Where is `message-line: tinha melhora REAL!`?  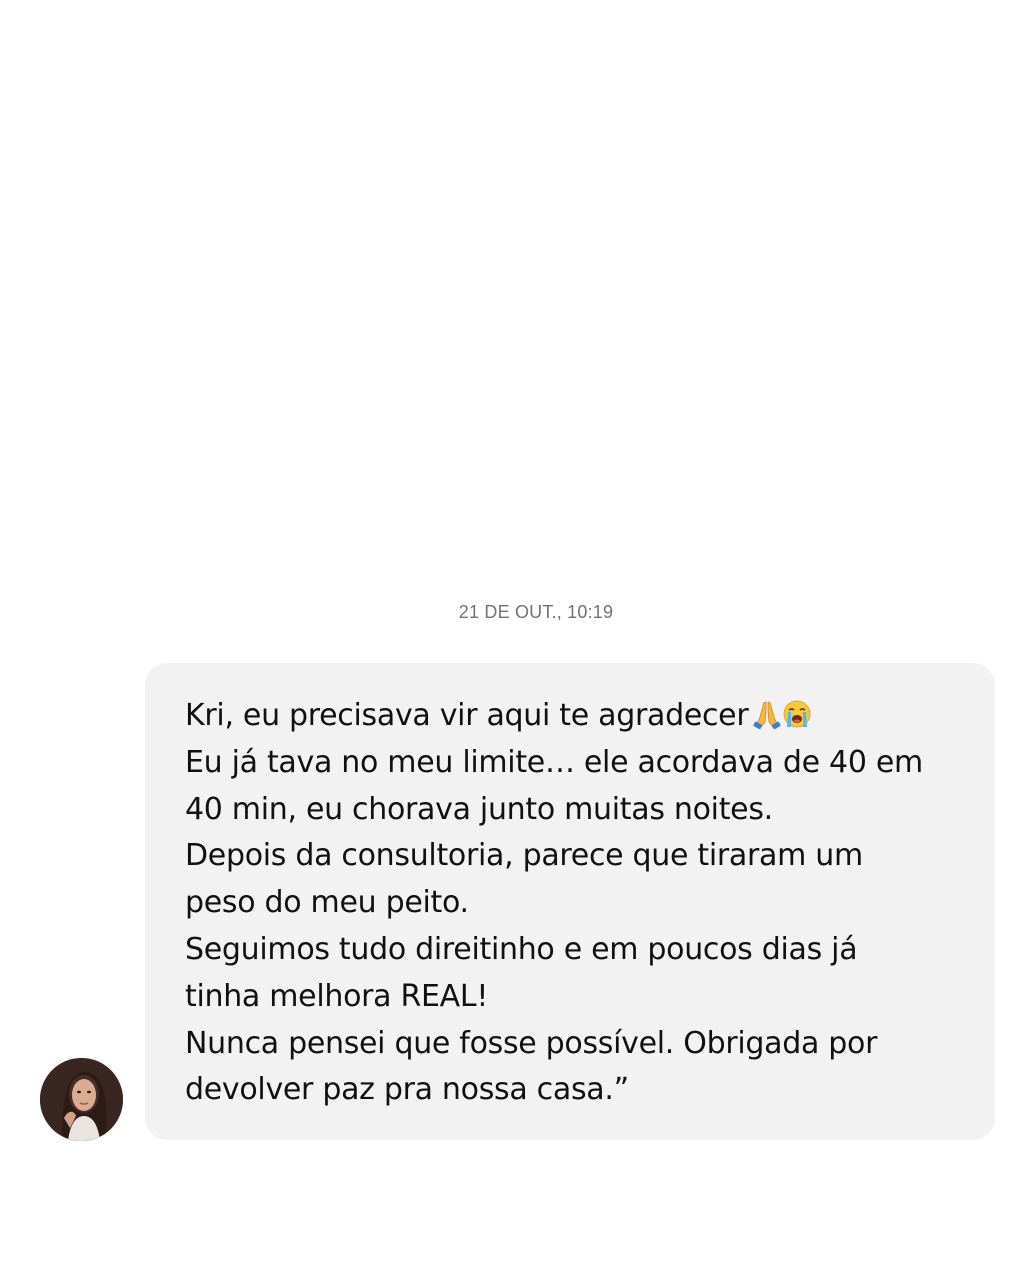
message-line: tinha melhora REAL! is located at coordinates (337, 996).